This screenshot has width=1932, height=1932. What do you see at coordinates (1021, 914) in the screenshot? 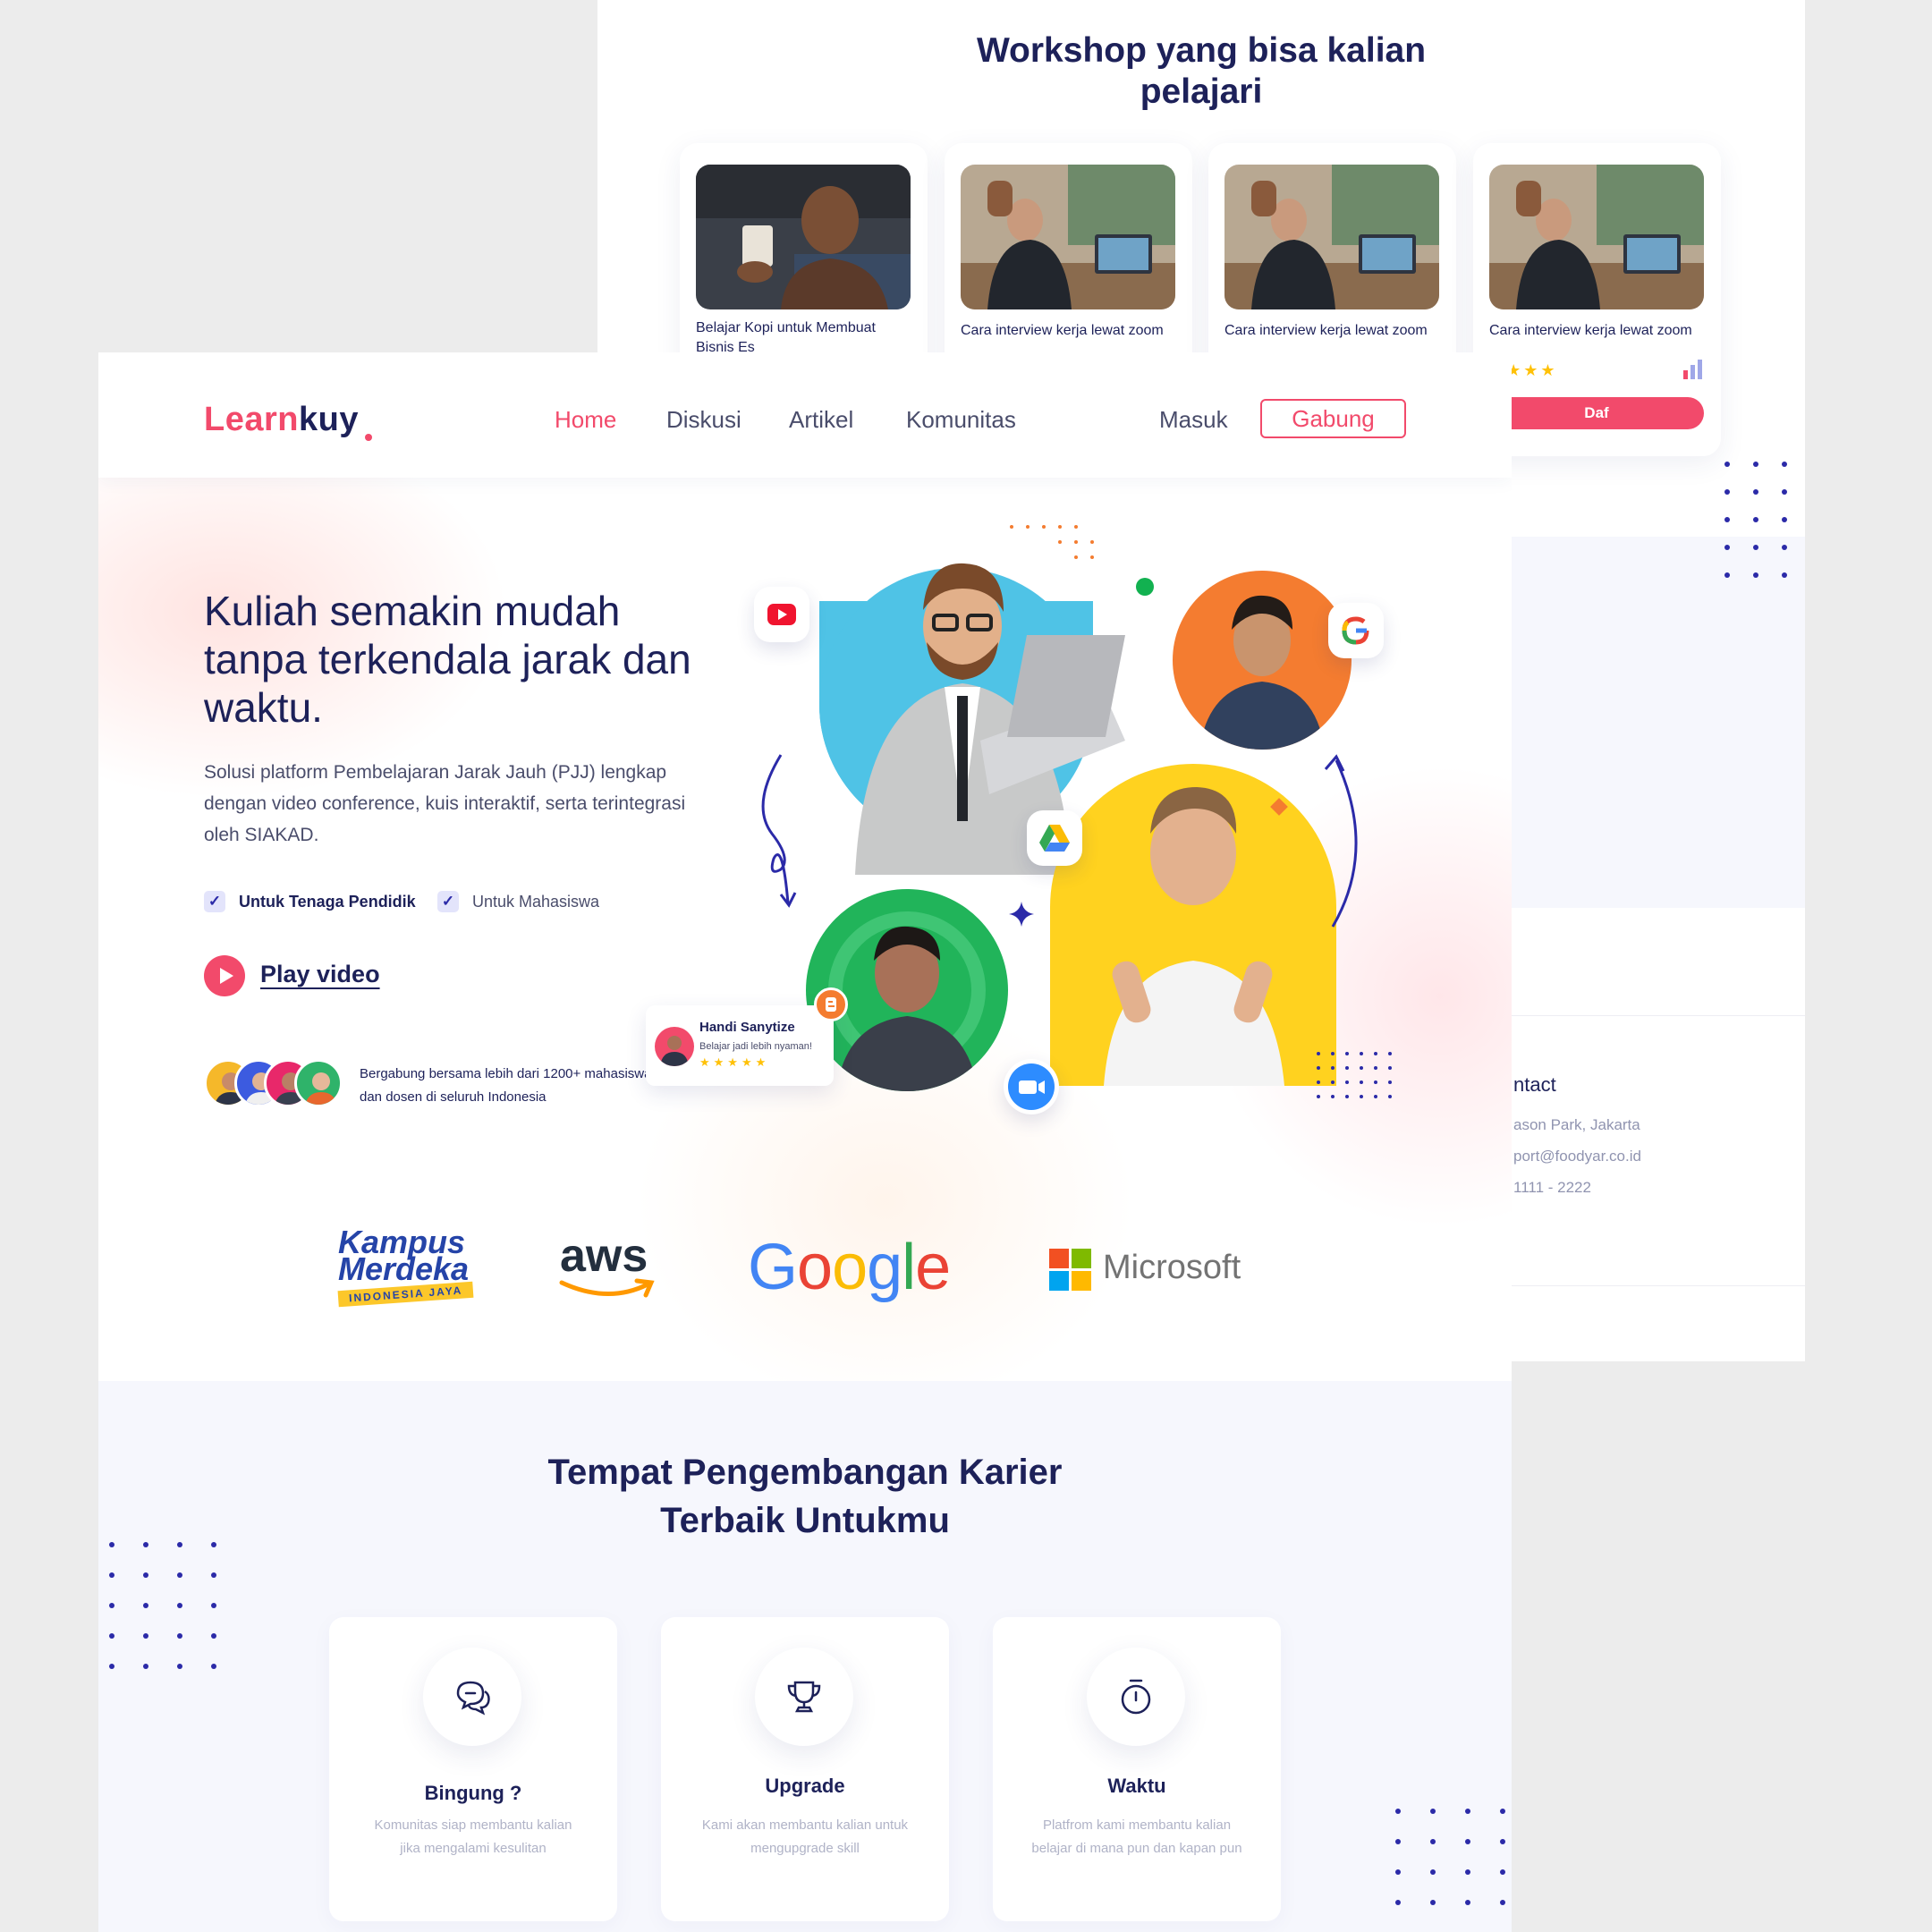
I see `sparkle-icon` at bounding box center [1021, 914].